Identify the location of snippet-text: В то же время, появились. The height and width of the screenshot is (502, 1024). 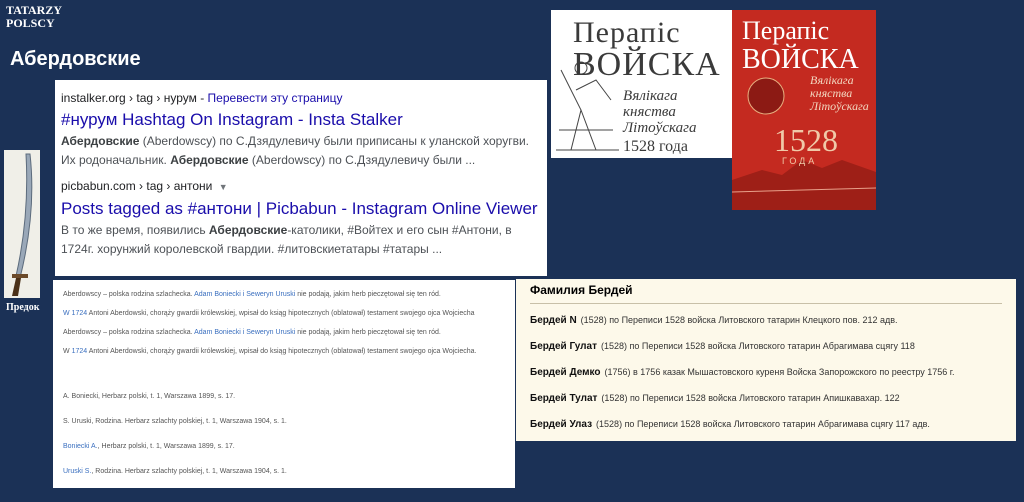
(135, 230).